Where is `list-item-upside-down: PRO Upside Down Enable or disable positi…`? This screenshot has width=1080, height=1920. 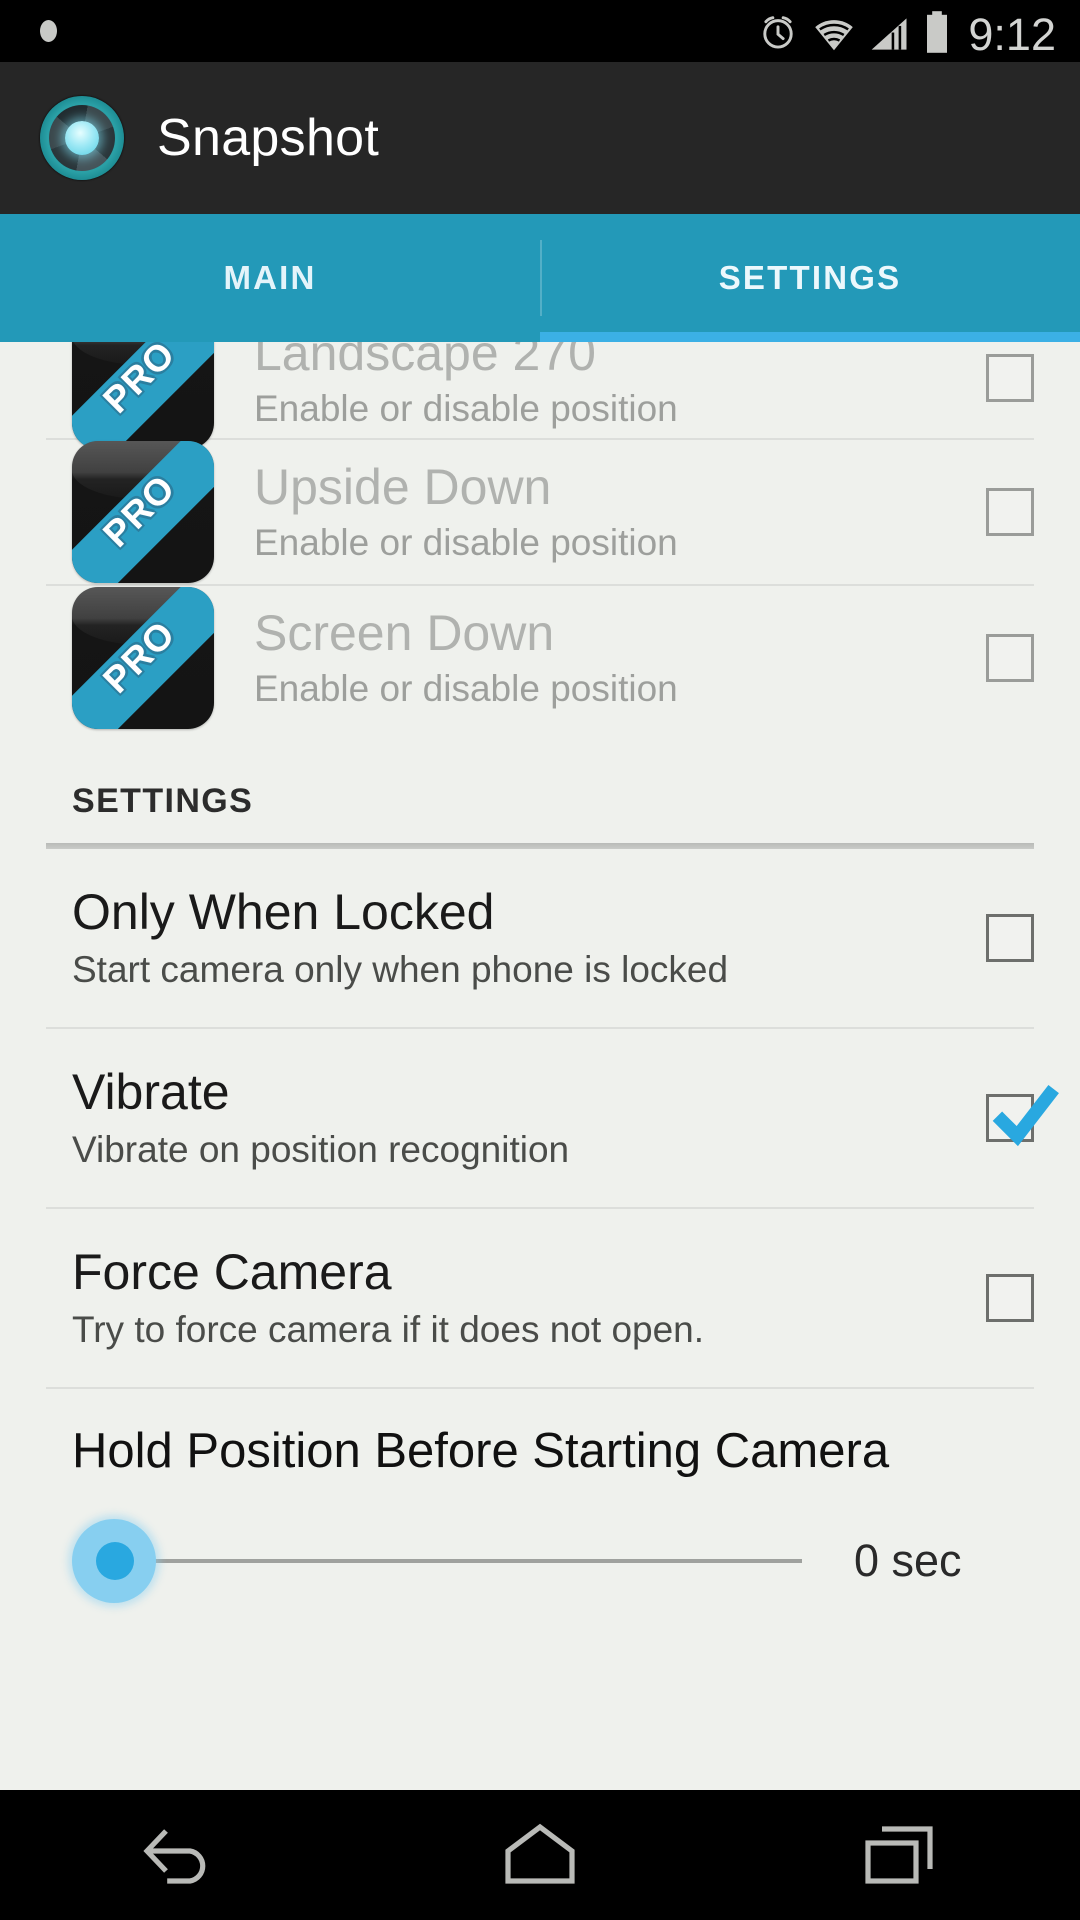
list-item-upside-down: PRO Upside Down Enable or disable positi… is located at coordinates (540, 512).